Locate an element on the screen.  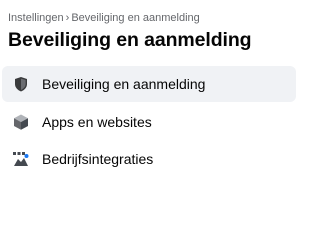
menu-item-label: Beveiliging en aanmelding is located at coordinates (124, 84).